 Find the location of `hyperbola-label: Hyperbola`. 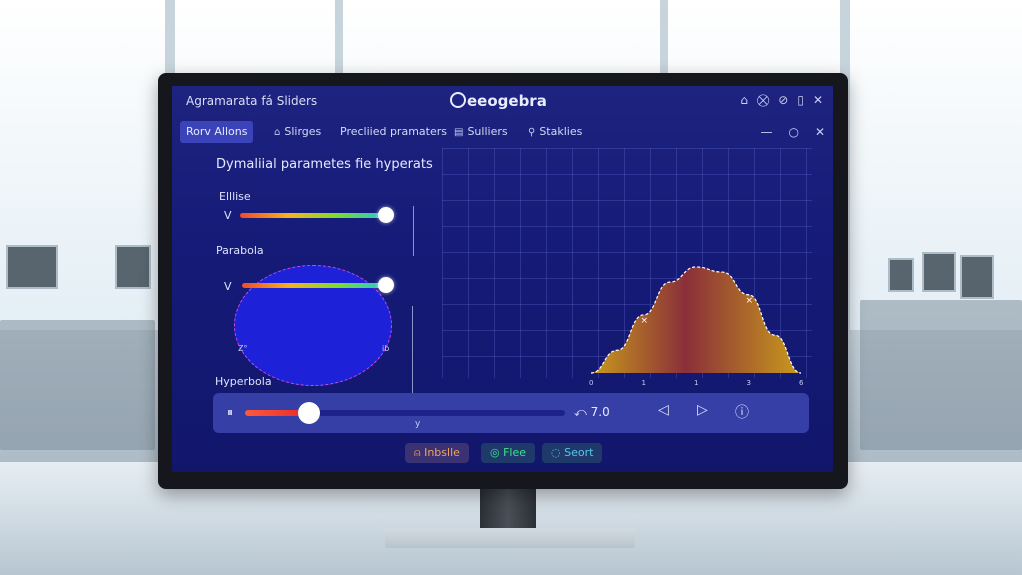

hyperbola-label: Hyperbola is located at coordinates (243, 381).